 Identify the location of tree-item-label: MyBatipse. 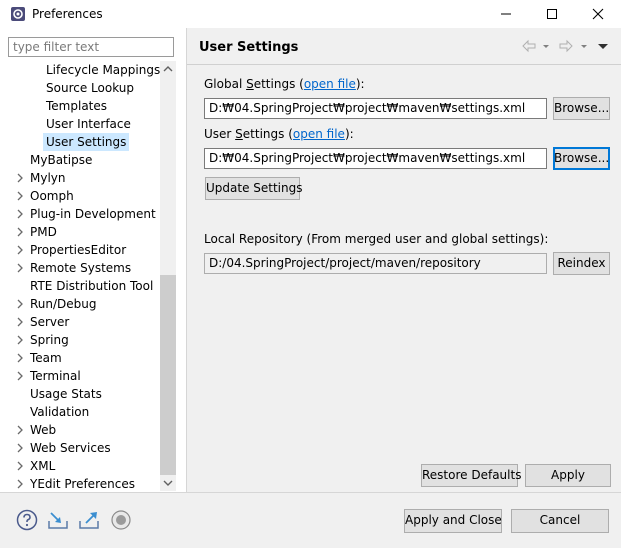
(61, 160).